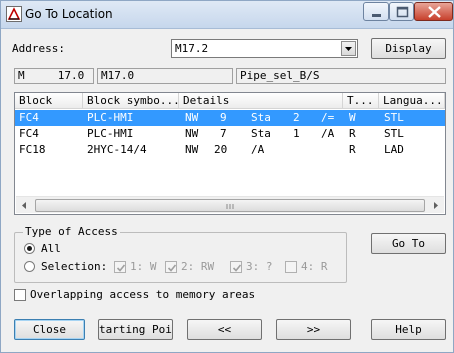 This screenshot has width=454, height=353. I want to click on scrollbar-thumb, so click(230, 205).